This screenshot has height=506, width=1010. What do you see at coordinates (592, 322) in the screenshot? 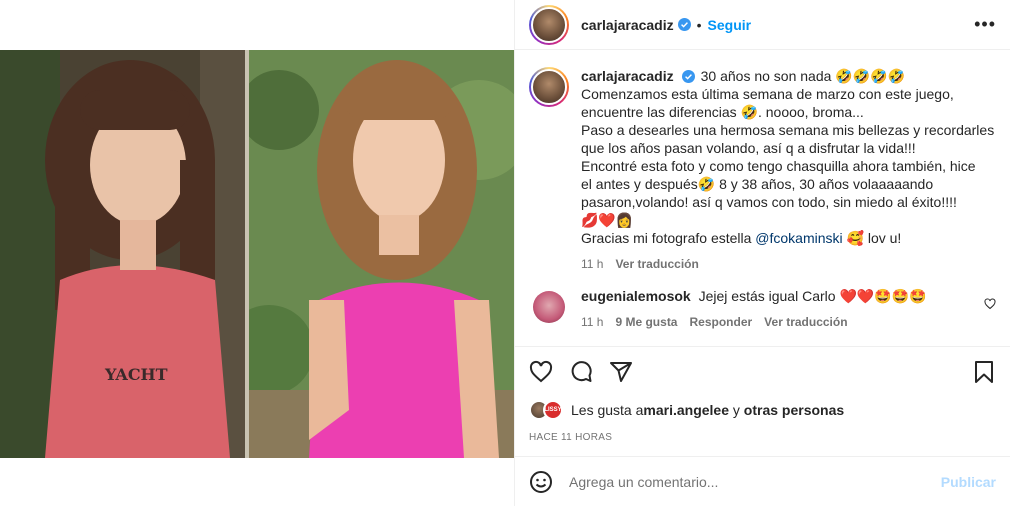
I see `comment-time: 11 h` at bounding box center [592, 322].